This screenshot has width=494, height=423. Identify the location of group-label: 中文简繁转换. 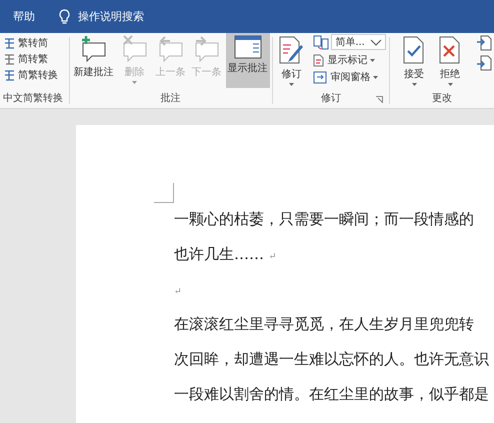
(33, 98).